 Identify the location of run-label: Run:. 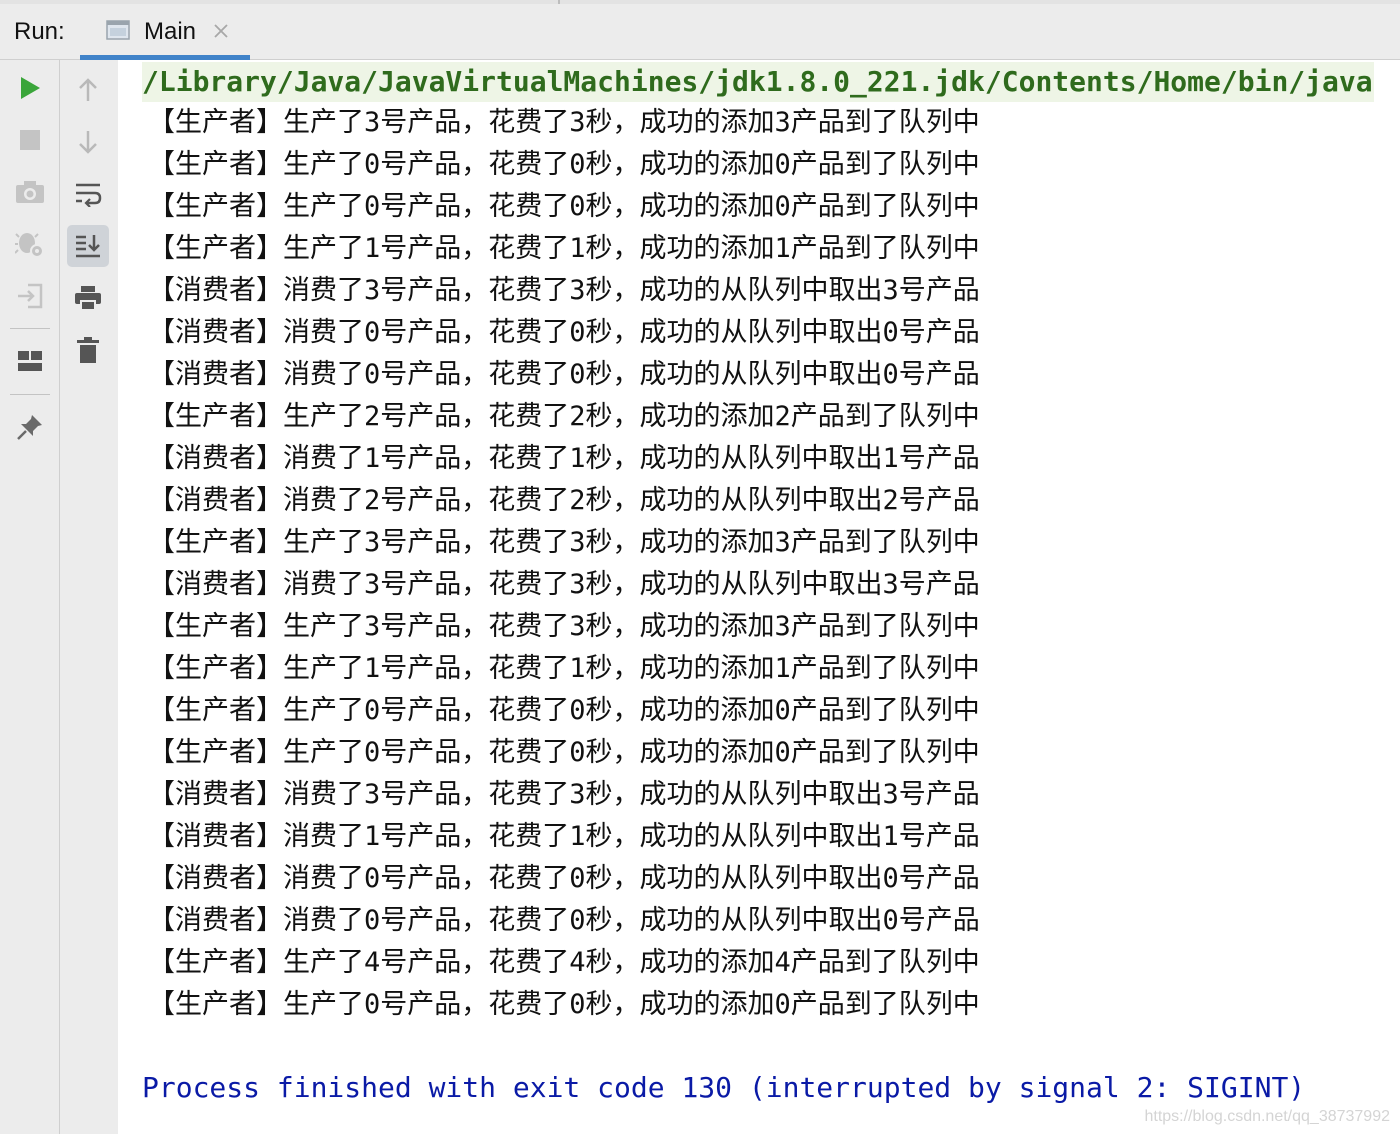
(39, 31).